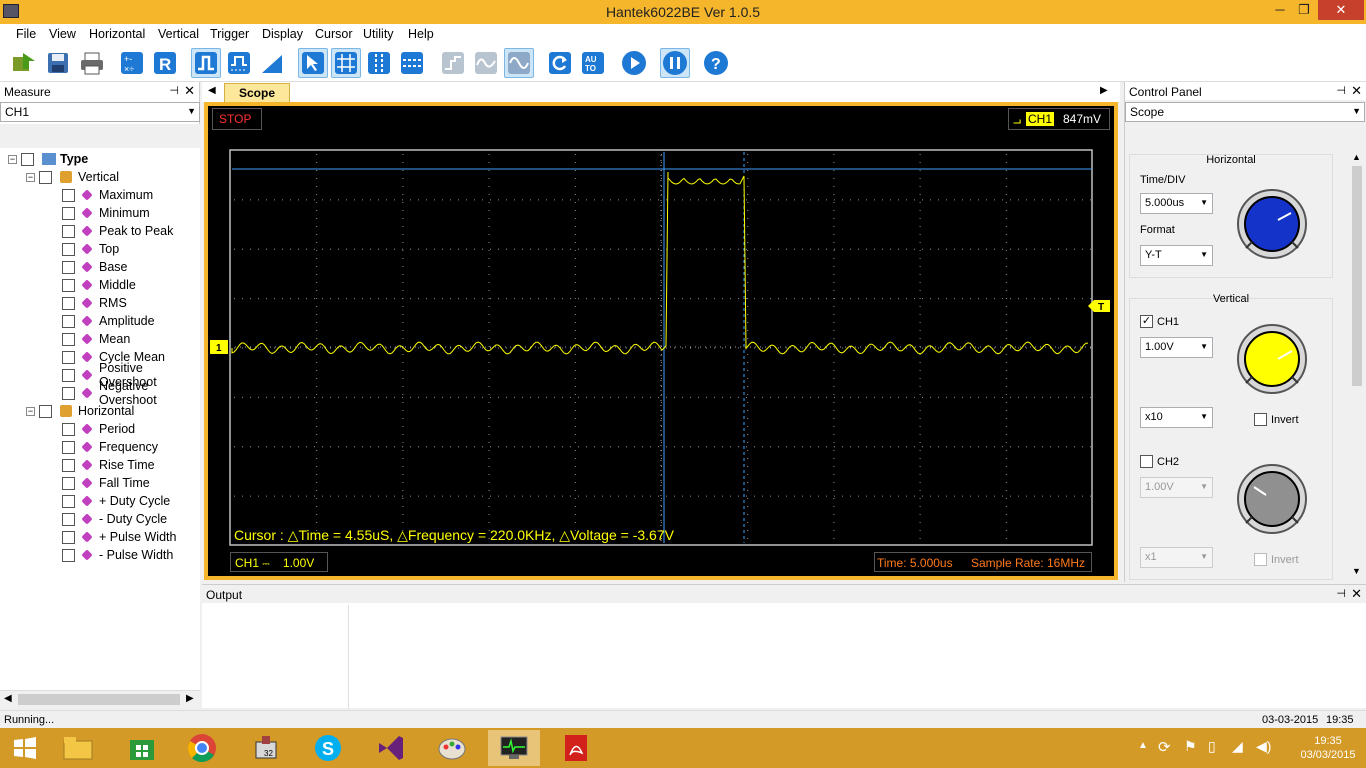 This screenshot has height=768, width=1366. Describe the element at coordinates (1176, 417) in the screenshot. I see `ch1-probe-select: x10 ▼` at that location.